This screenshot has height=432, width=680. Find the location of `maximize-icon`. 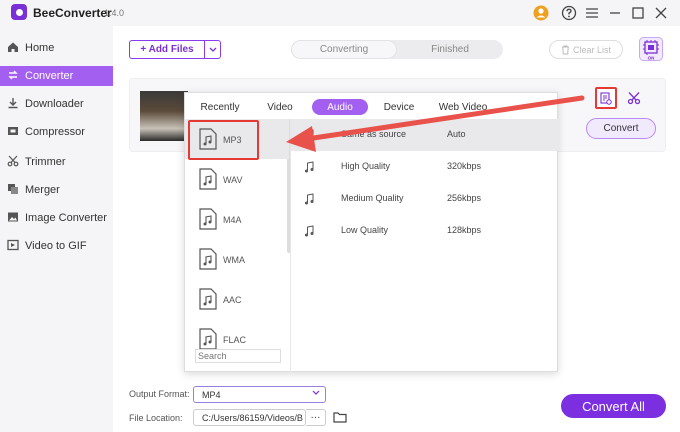

maximize-icon is located at coordinates (638, 13).